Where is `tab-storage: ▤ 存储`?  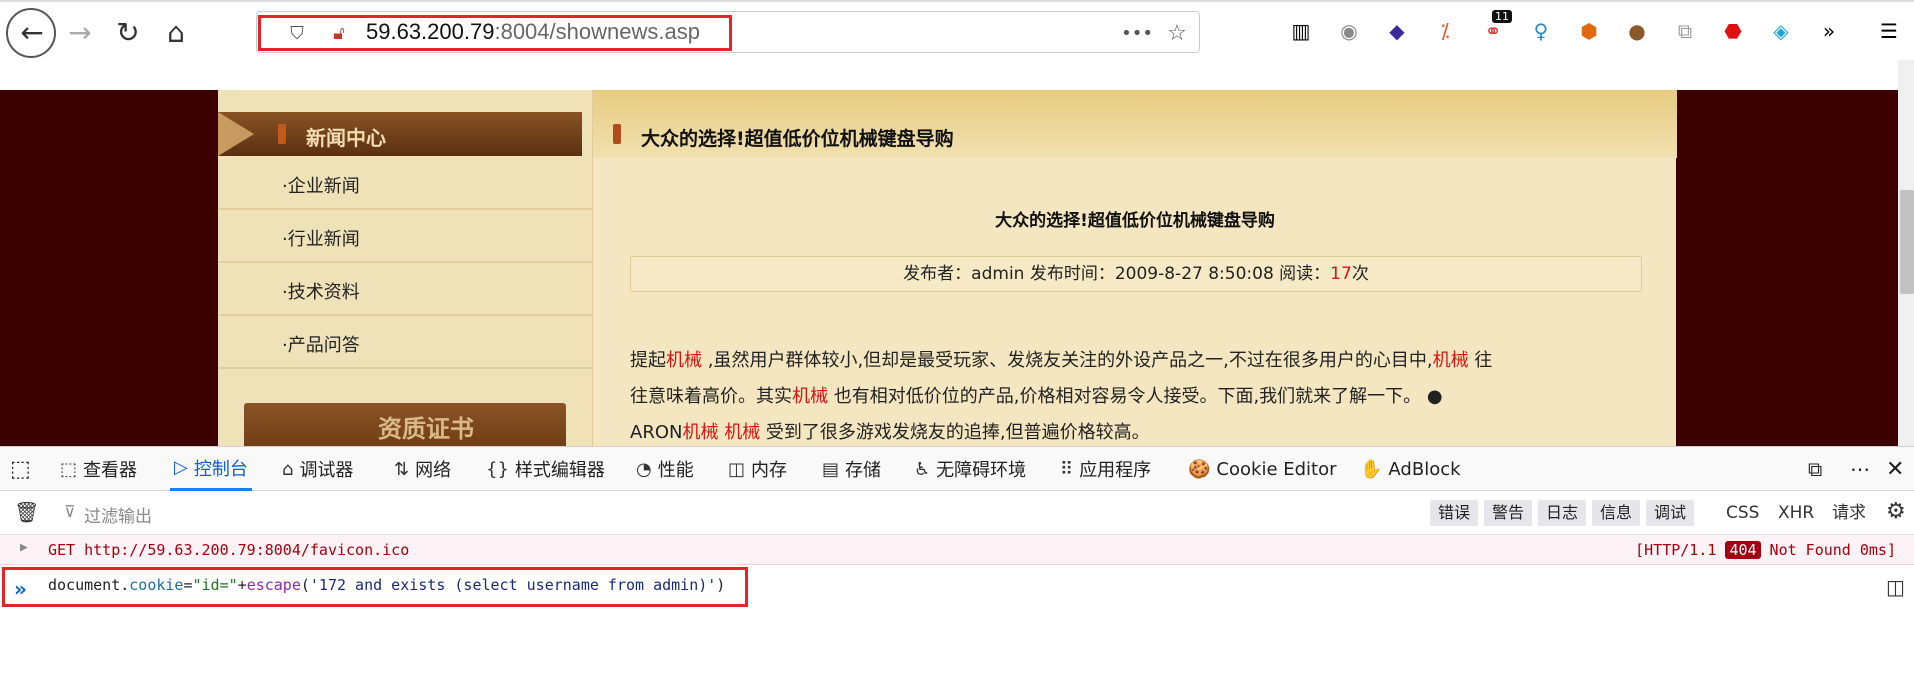 tab-storage: ▤ 存储 is located at coordinates (851, 469).